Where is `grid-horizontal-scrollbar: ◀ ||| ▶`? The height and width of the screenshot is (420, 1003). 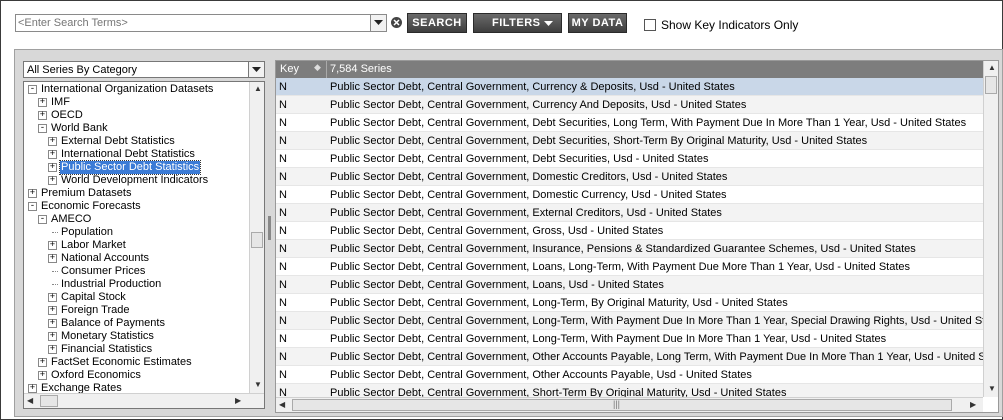 grid-horizontal-scrollbar: ◀ ||| ▶ is located at coordinates (629, 404).